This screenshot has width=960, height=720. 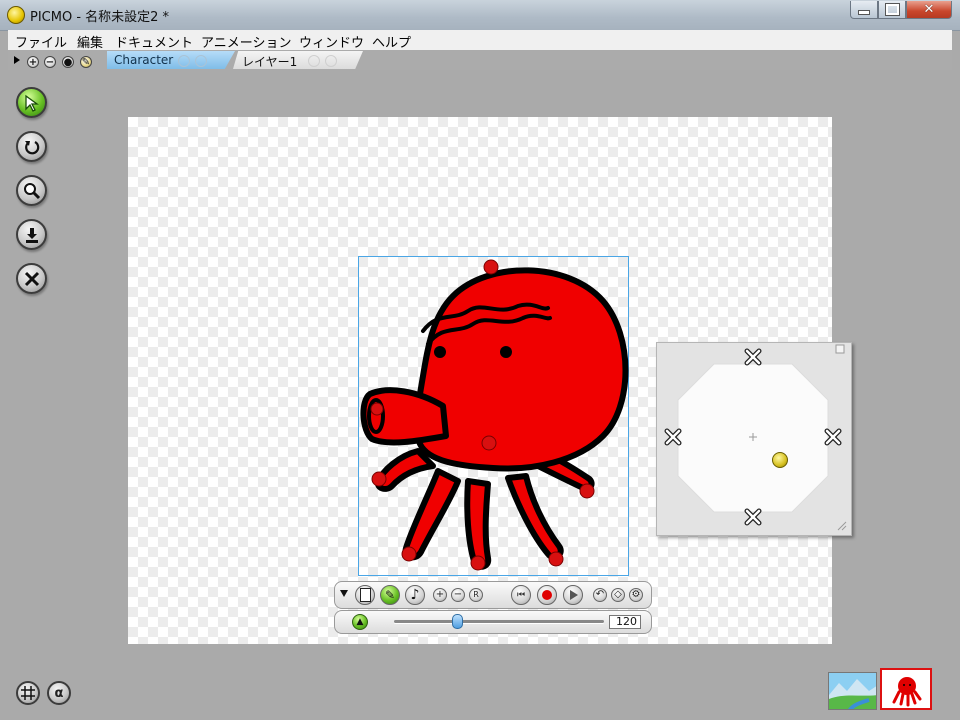 I want to click on zoom-icon, so click(x=31, y=190).